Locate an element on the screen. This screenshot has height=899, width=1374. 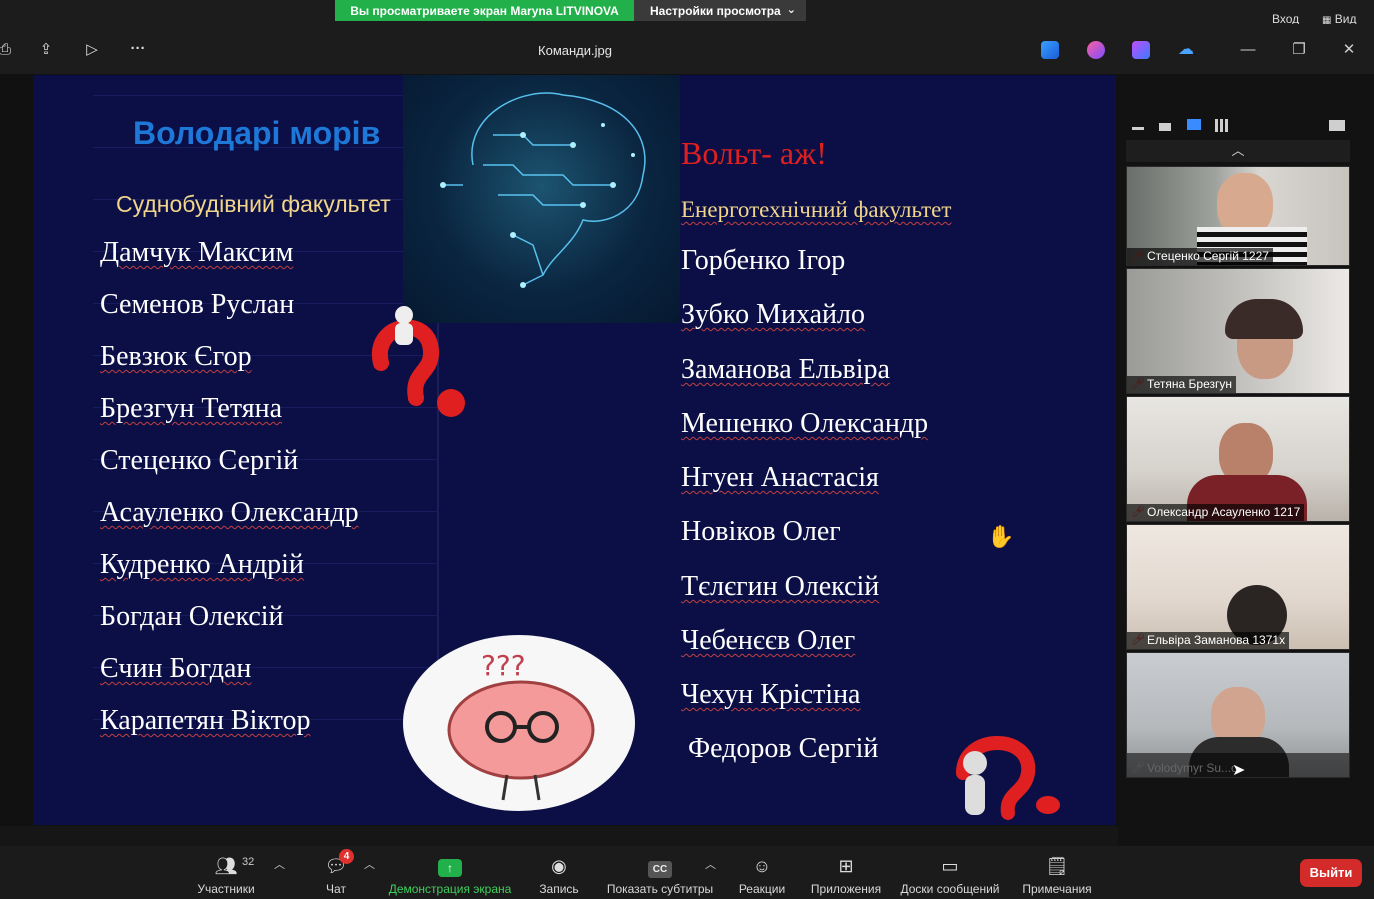
share-screen-icon: ↑ is located at coordinates (450, 866).